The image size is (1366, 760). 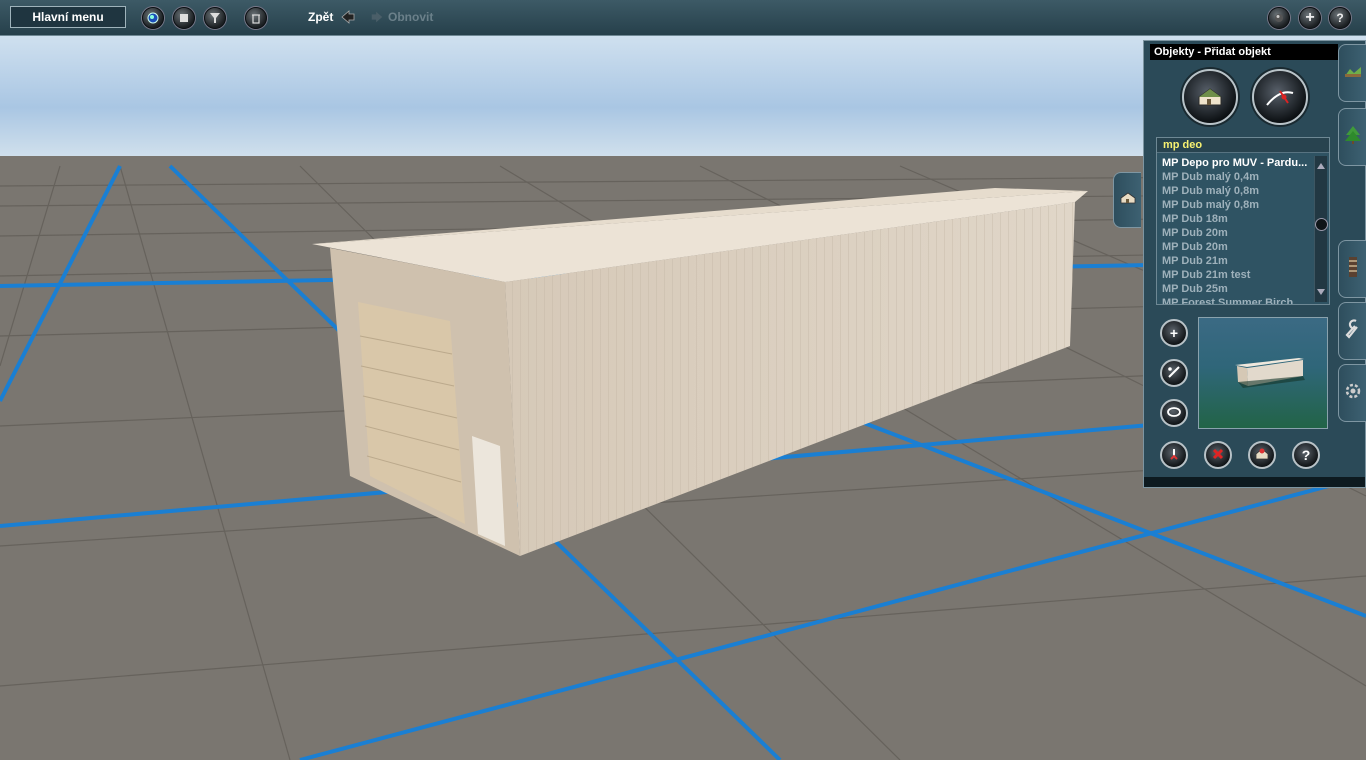 I want to click on scroll-thumb, so click(x=1321, y=224).